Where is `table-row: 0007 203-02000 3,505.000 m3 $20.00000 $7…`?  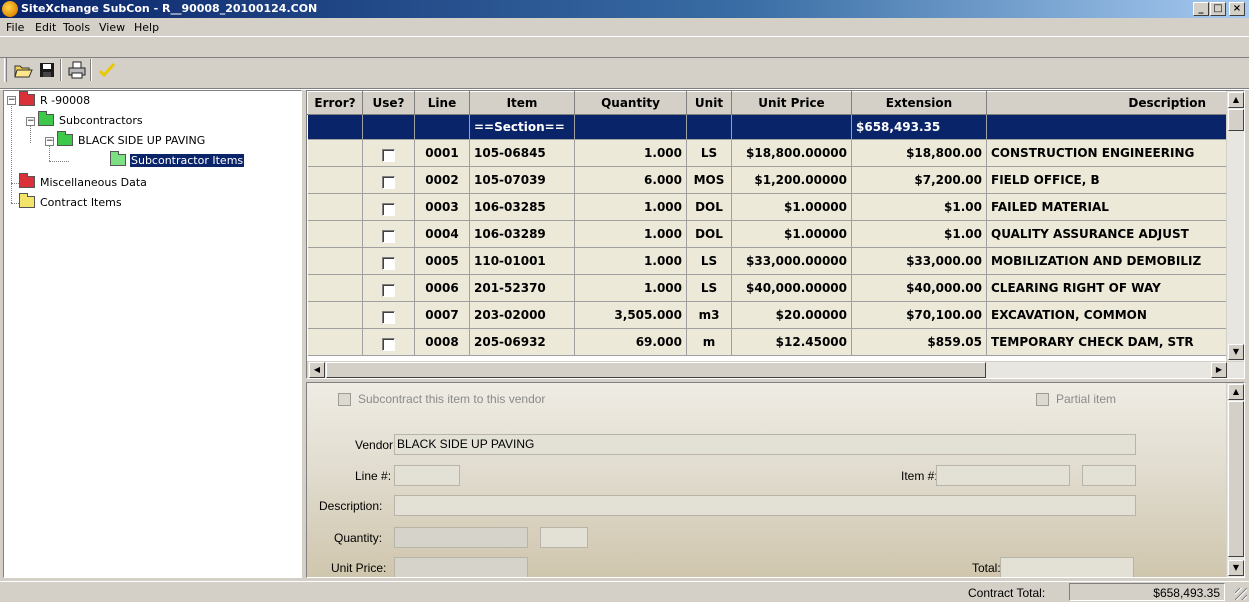 table-row: 0007 203-02000 3,505.000 m3 $20.00000 $7… is located at coordinates (767, 315).